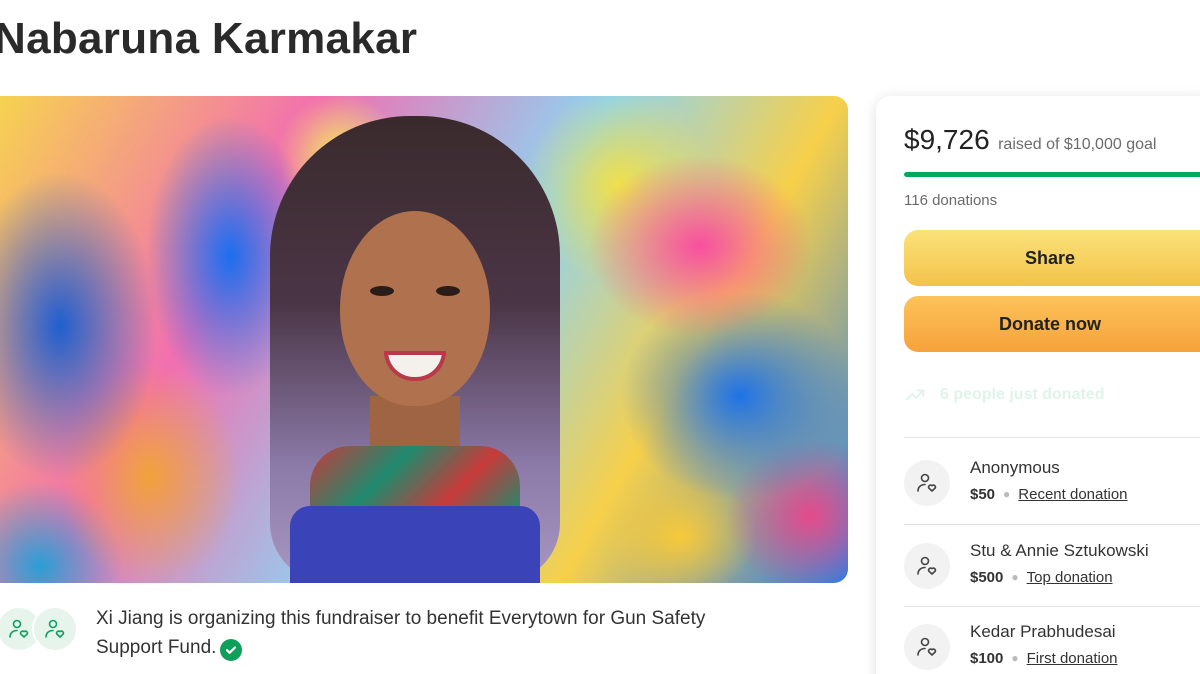  Describe the element at coordinates (1052, 324) in the screenshot. I see `donate-now-button: Donate now` at that location.